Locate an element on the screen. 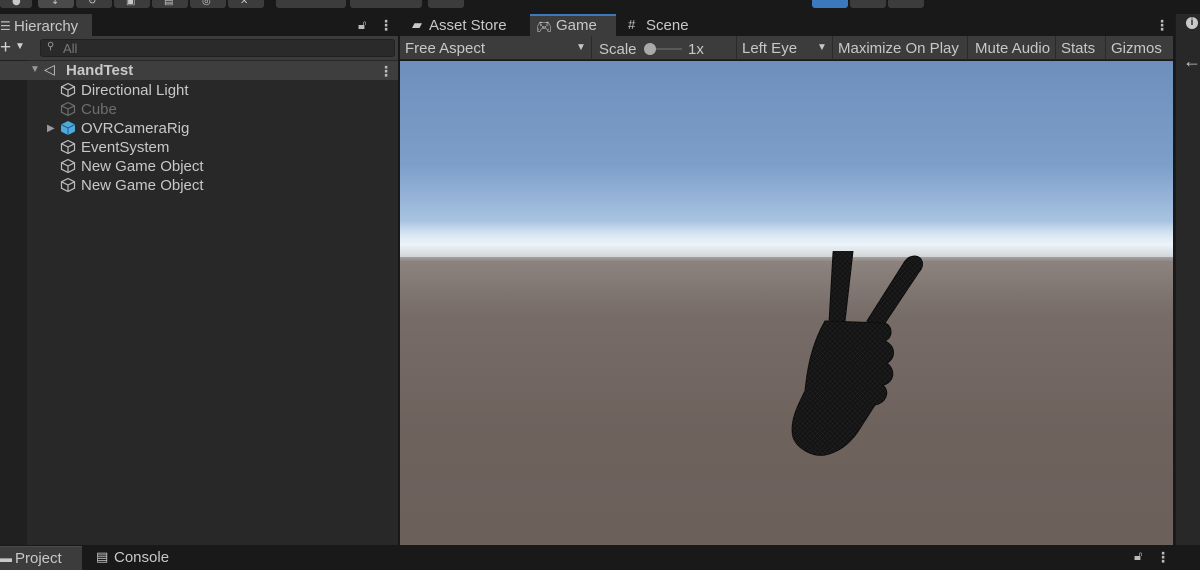 Image resolution: width=1200 pixels, height=570 pixels. tab-game: 🎮︎ Game is located at coordinates (573, 25).